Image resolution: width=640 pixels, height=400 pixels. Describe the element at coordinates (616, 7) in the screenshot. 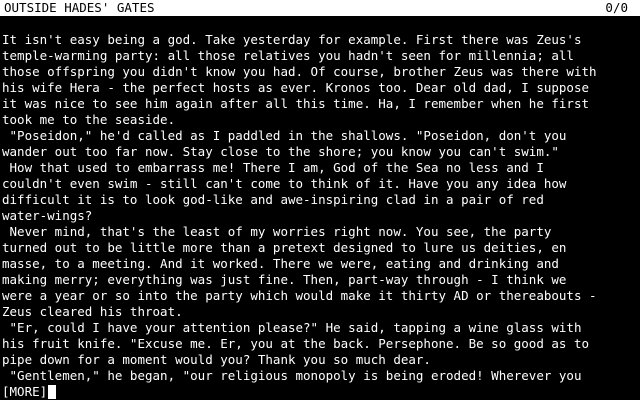

I see `score-display: 0/0` at that location.